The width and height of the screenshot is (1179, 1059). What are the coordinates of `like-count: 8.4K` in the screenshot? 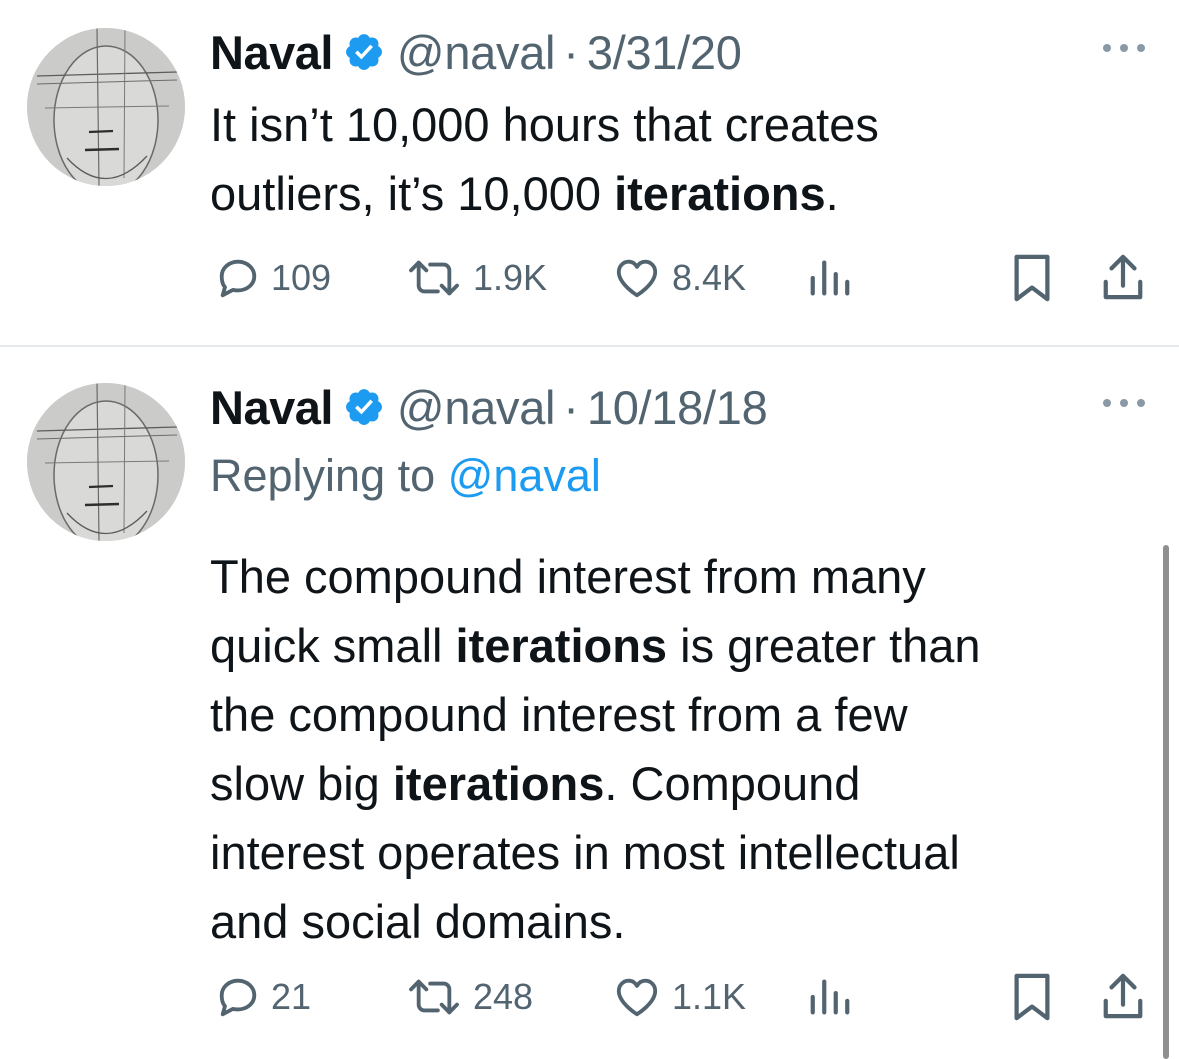 It's located at (709, 277).